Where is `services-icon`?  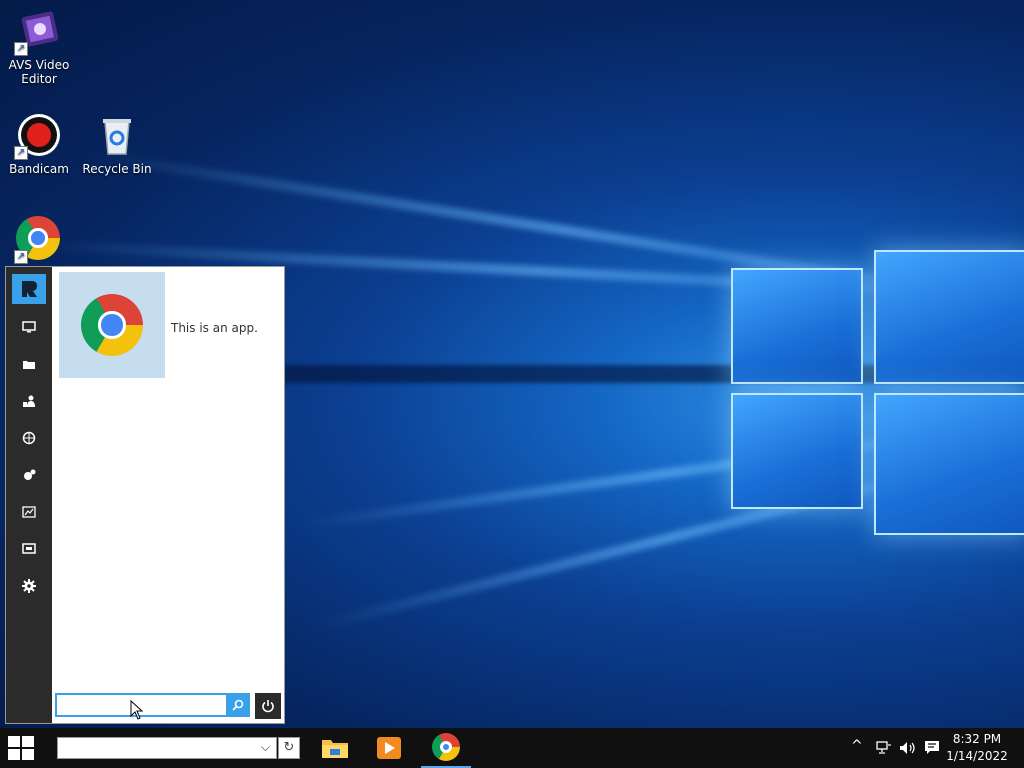
services-icon is located at coordinates (29, 475).